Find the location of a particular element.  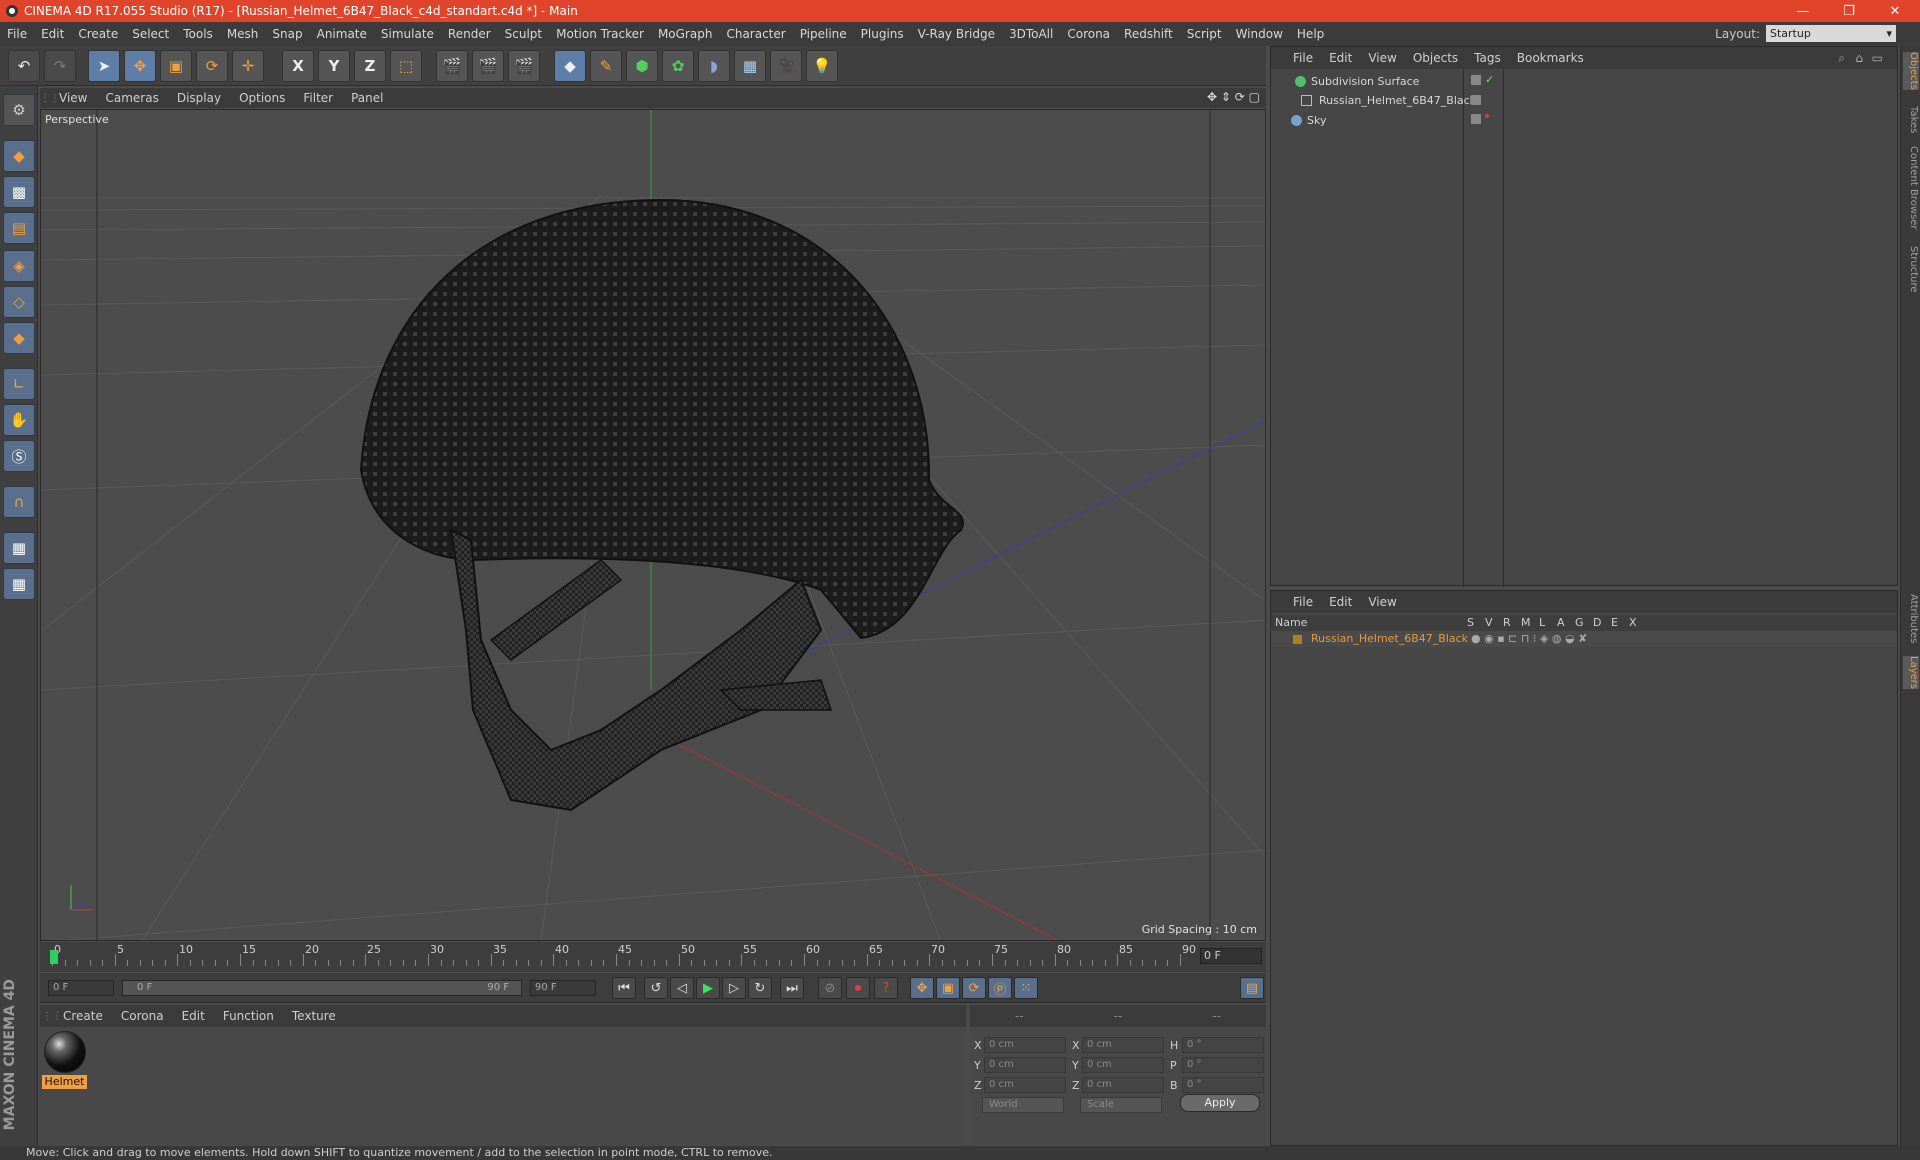

layer-color-swatch is located at coordinates (1297, 639).